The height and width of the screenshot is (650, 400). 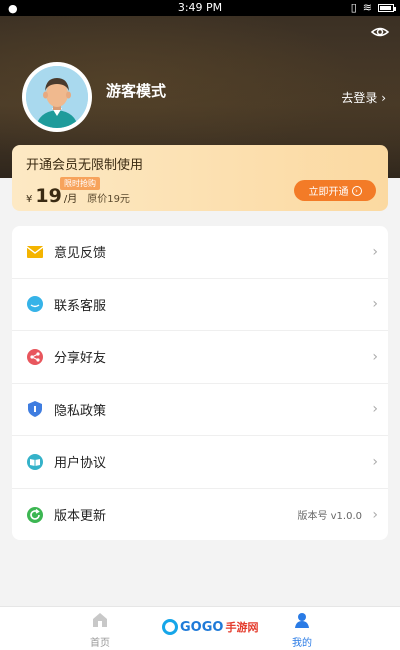 What do you see at coordinates (100, 630) in the screenshot?
I see `tab-home: 首页` at bounding box center [100, 630].